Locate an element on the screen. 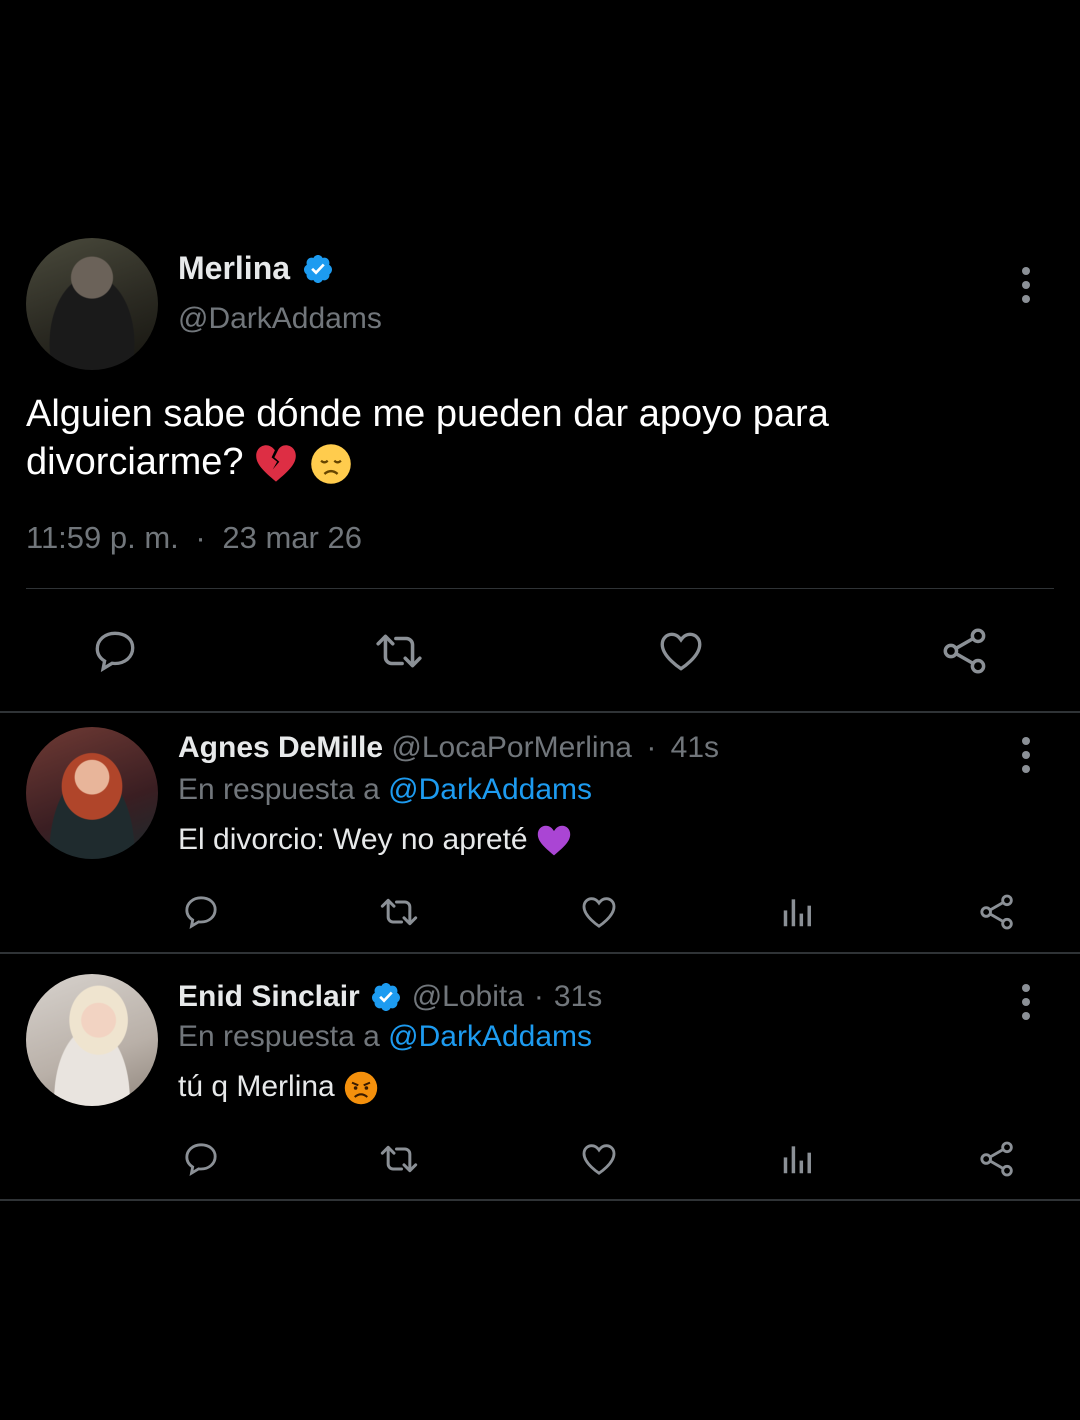  reply-author-handle: @LocaPorMerlina is located at coordinates (511, 747).